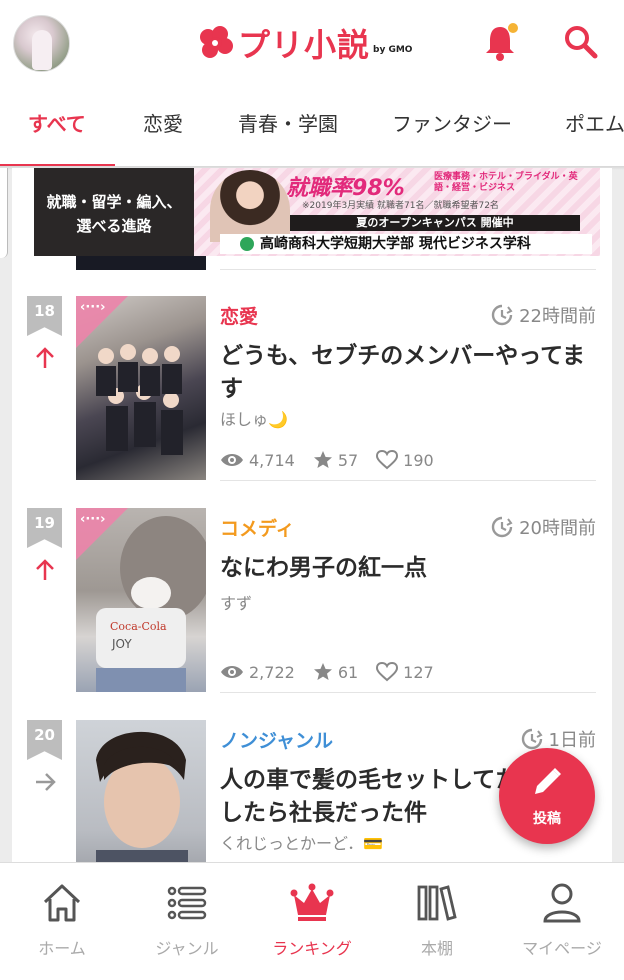  What do you see at coordinates (348, 460) in the screenshot?
I see `stars-count: 57` at bounding box center [348, 460].